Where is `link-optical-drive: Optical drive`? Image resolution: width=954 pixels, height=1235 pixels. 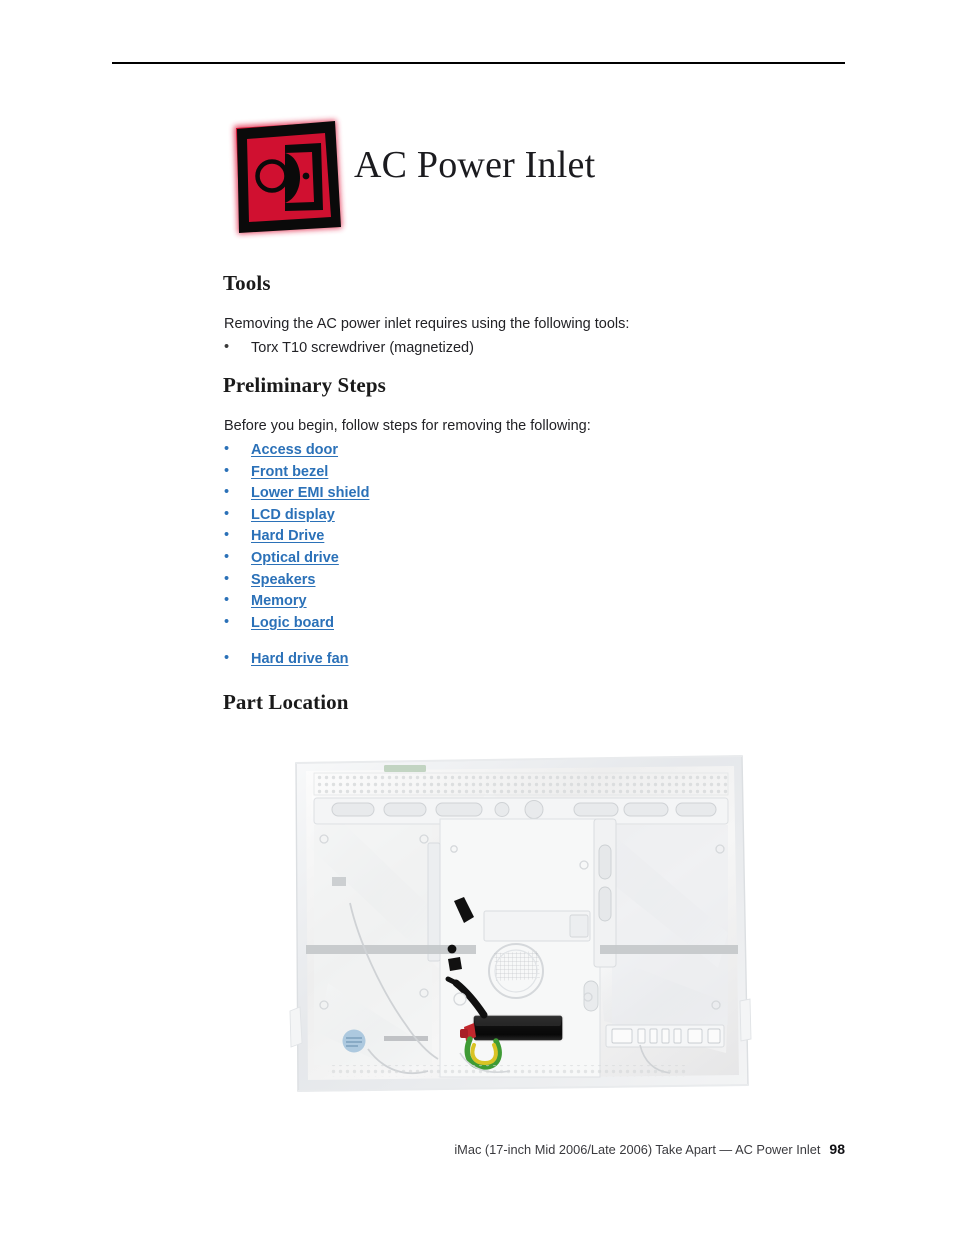
link-optical-drive: Optical drive is located at coordinates (295, 559).